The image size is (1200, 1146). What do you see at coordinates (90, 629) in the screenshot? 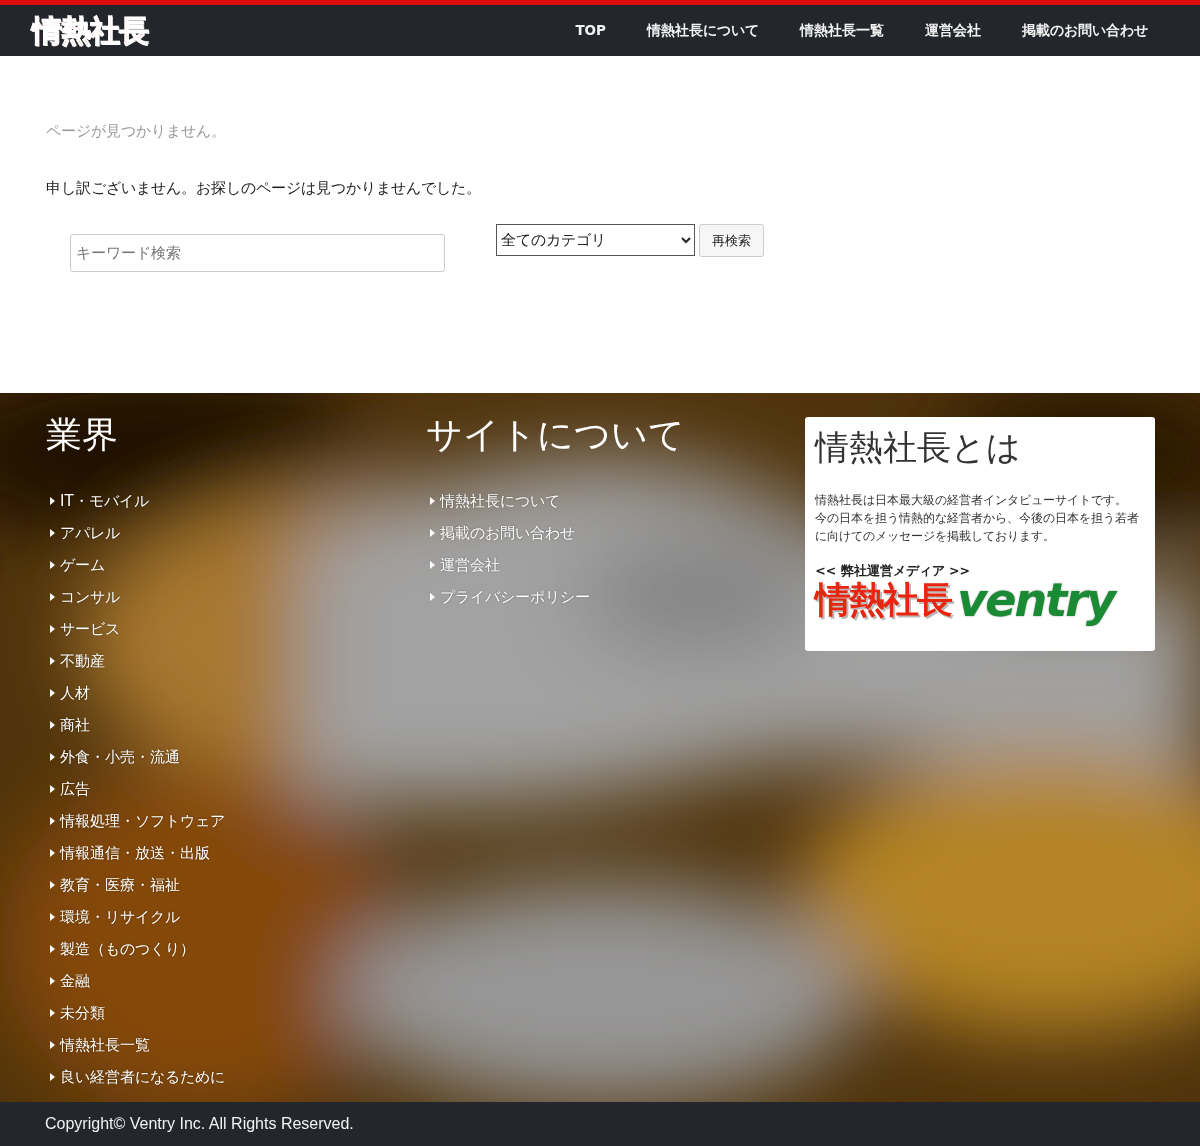
I see `footer-link: サービス` at bounding box center [90, 629].